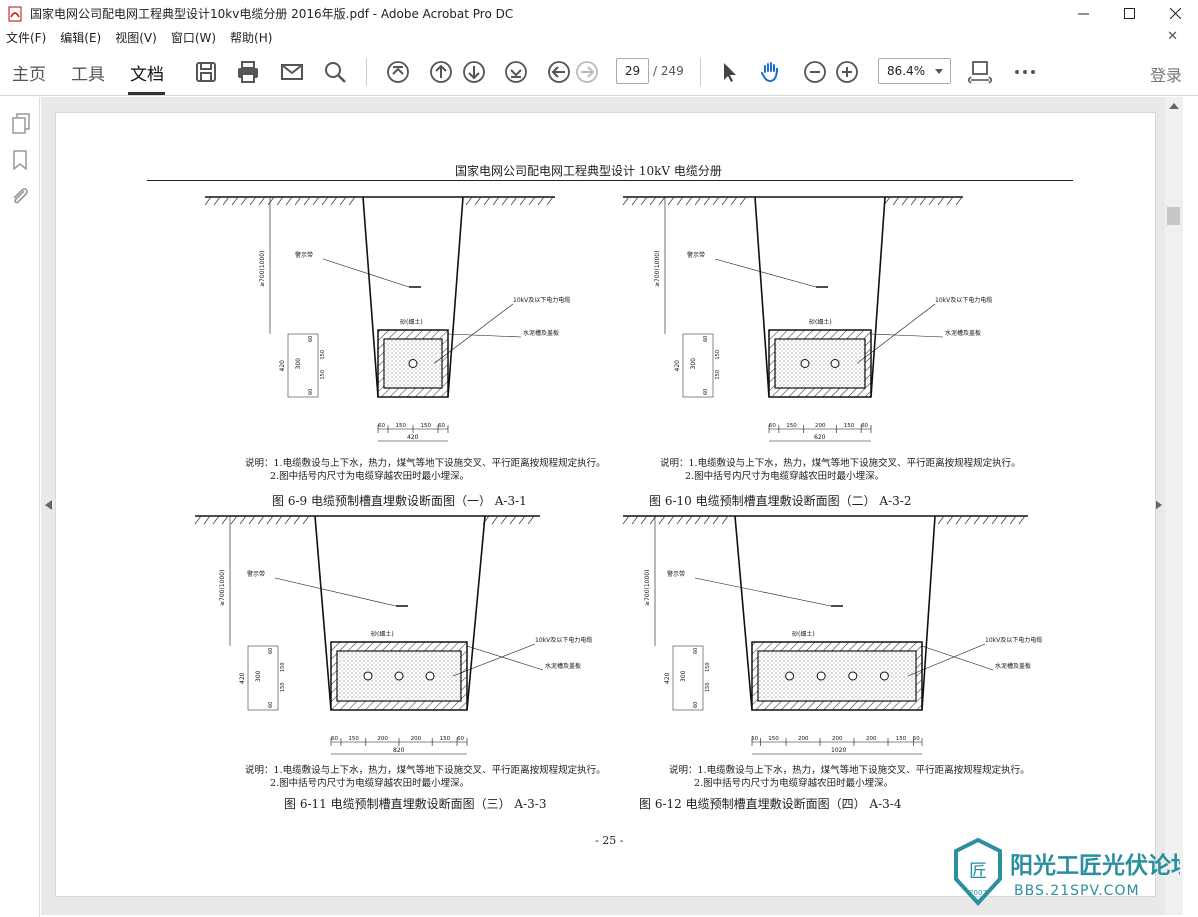 The image size is (1198, 917). Describe the element at coordinates (381, 426) in the screenshot. I see `fig1-dim-h: 60` at that location.